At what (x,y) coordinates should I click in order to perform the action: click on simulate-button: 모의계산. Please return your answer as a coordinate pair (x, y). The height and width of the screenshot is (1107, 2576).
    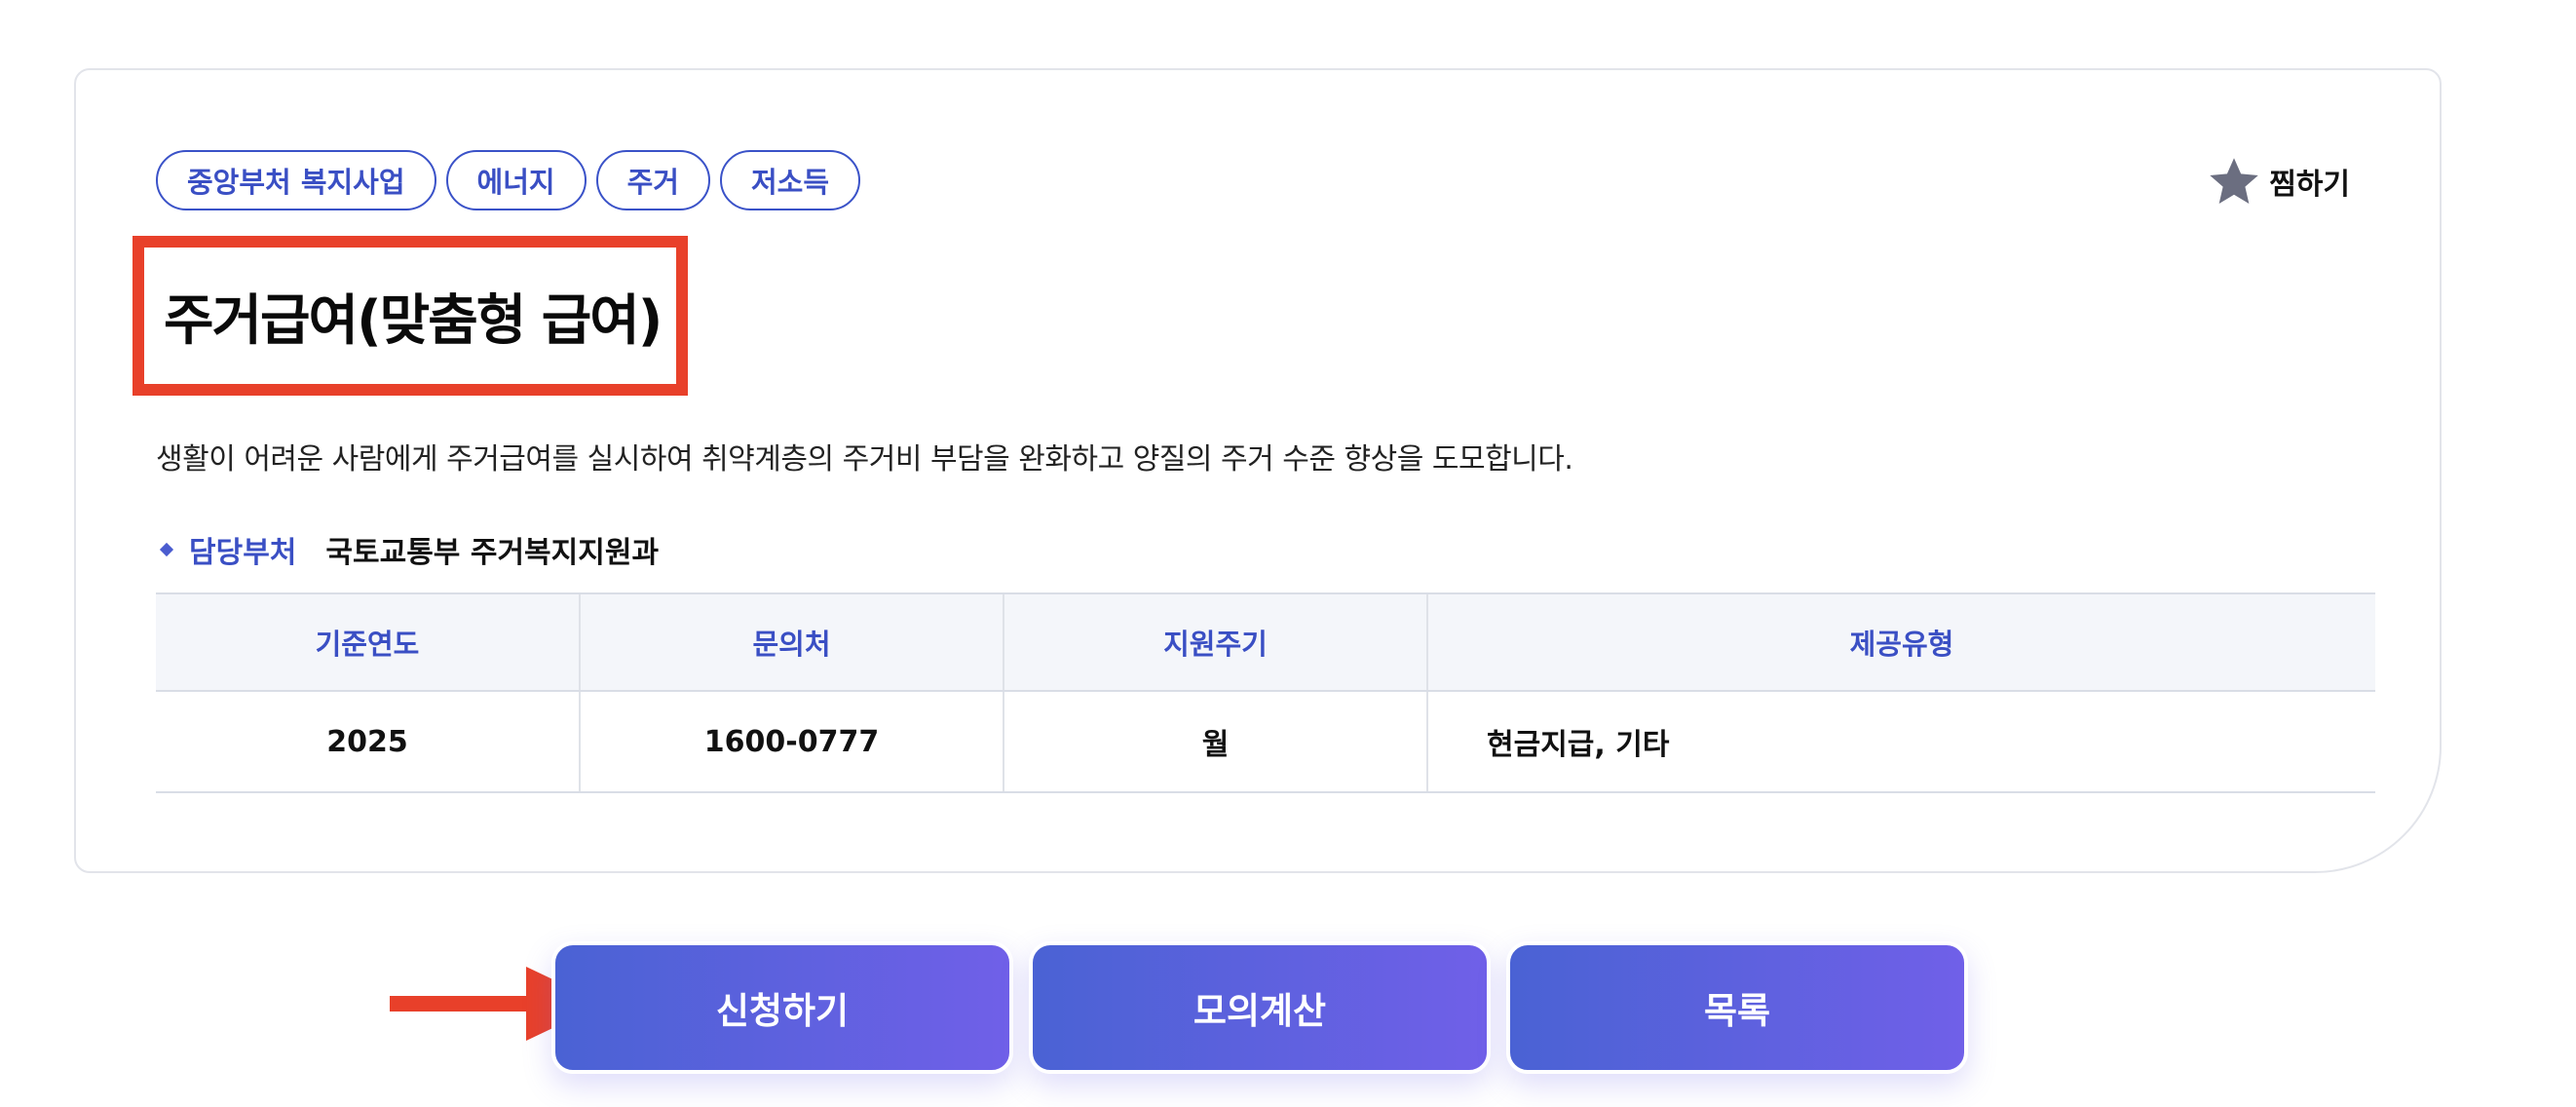
    Looking at the image, I should click on (1260, 1008).